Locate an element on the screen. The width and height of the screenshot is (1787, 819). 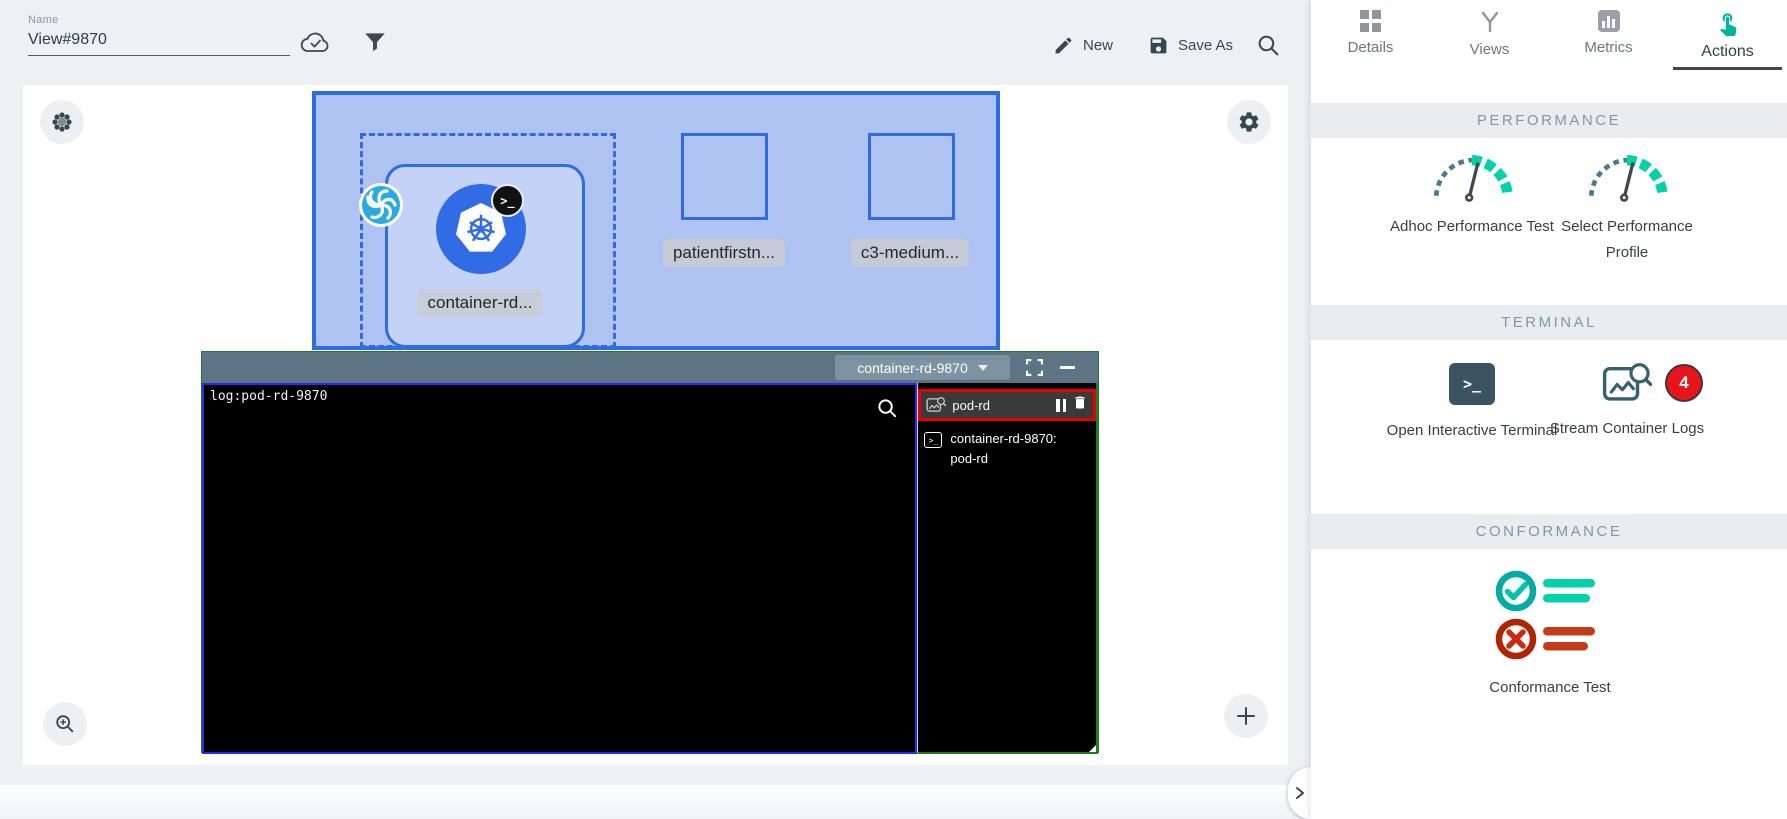
terminal-session-item: >_ container-rd-9870:pod-rd is located at coordinates (1008, 449).